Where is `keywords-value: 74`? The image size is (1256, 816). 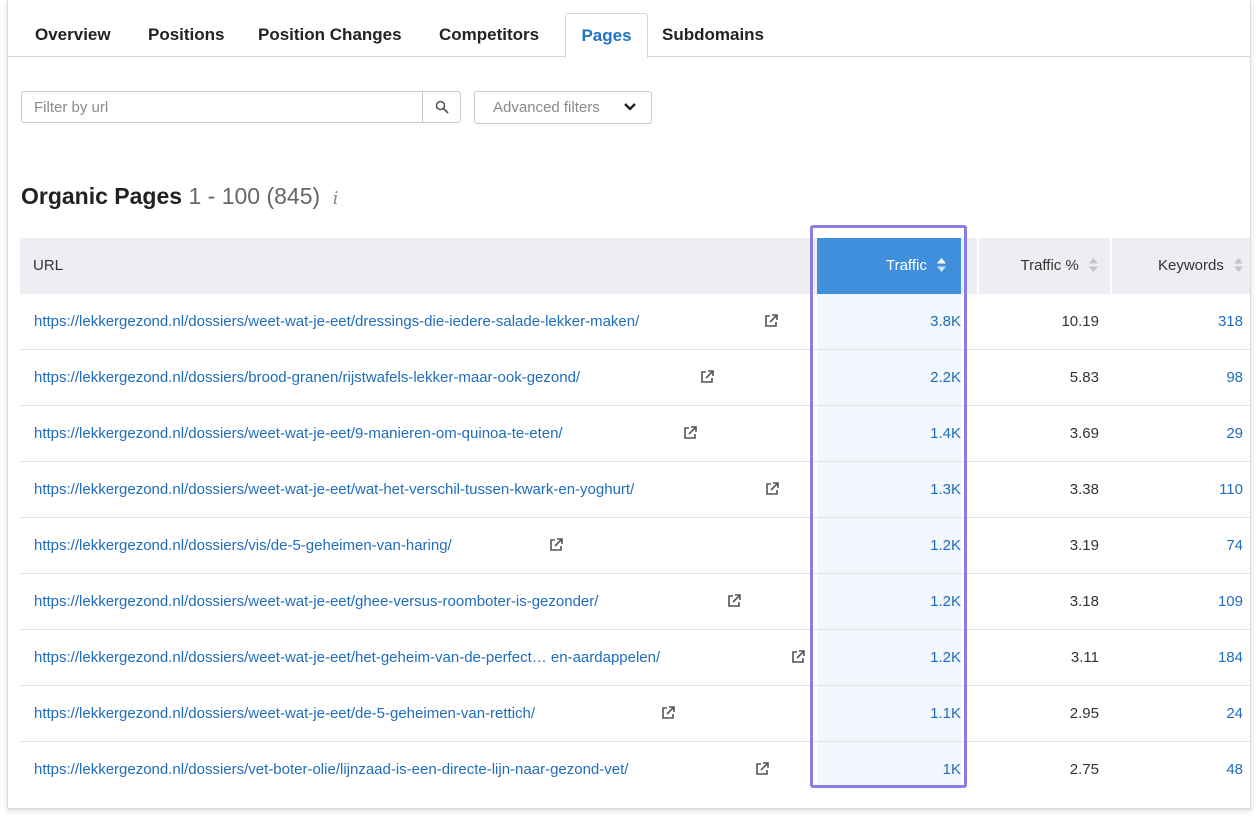
keywords-value: 74 is located at coordinates (1234, 546).